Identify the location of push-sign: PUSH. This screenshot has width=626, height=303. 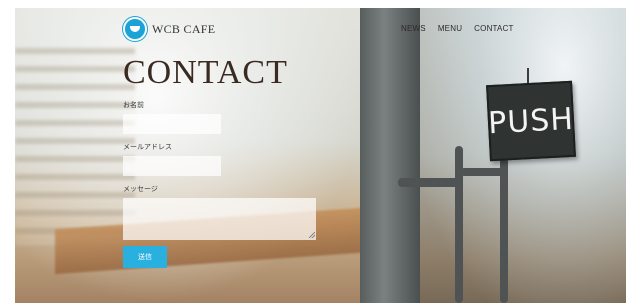
(531, 121).